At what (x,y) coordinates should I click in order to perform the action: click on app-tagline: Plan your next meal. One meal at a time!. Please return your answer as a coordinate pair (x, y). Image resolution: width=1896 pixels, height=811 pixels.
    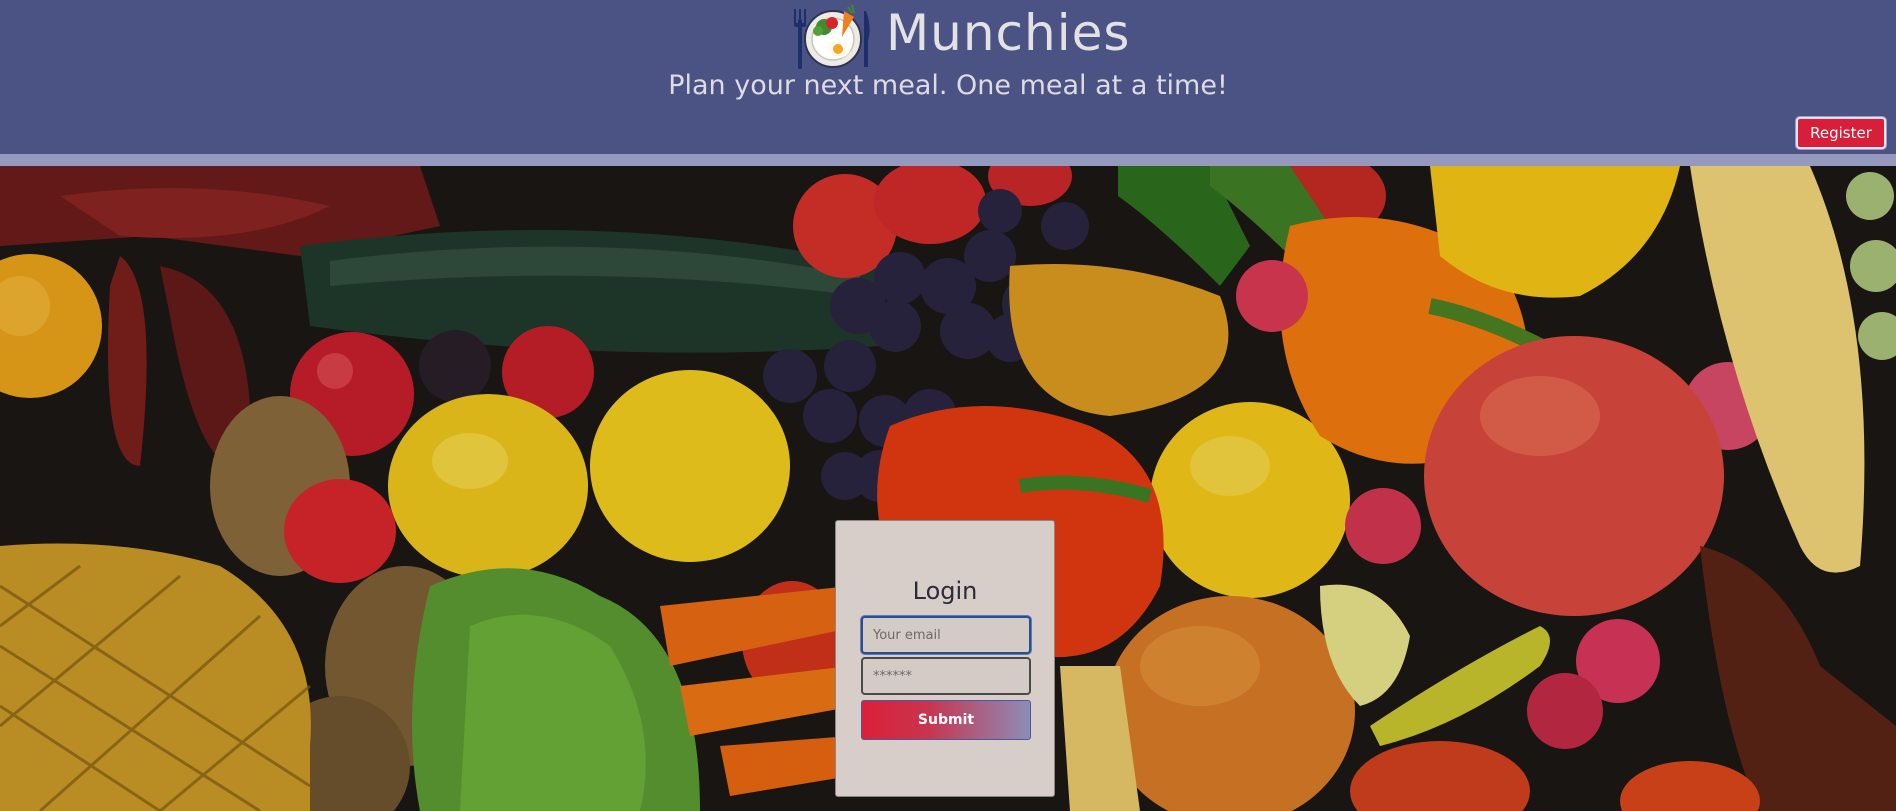
    Looking at the image, I should click on (948, 85).